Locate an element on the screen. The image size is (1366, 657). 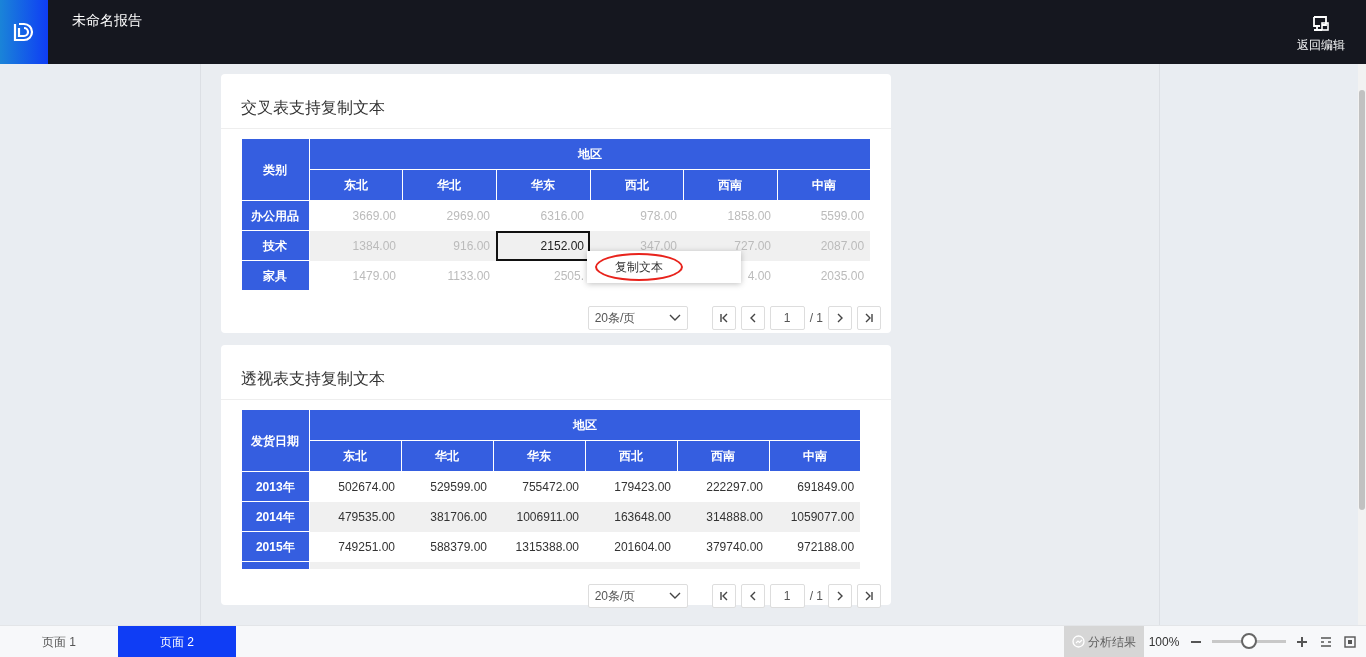
row-header: 2014年 is located at coordinates (275, 516).